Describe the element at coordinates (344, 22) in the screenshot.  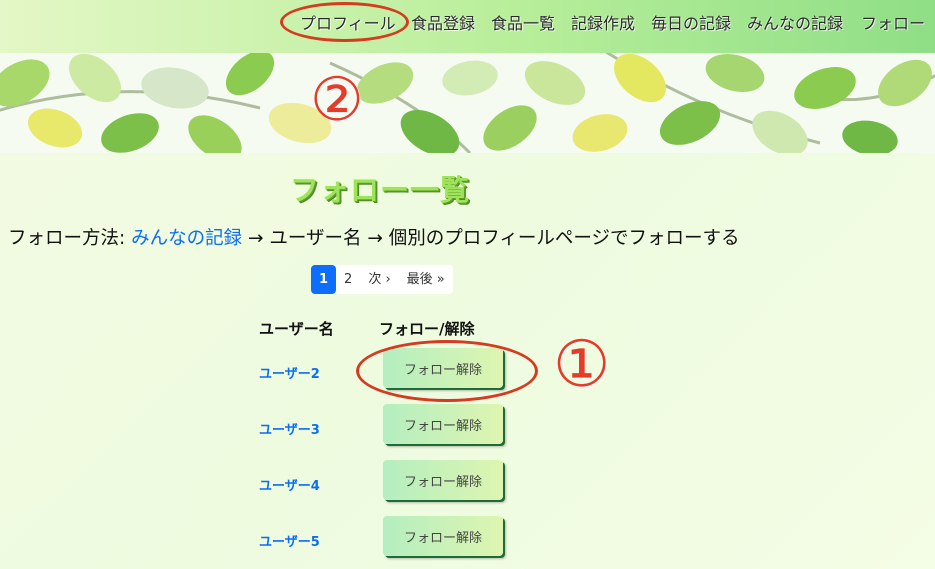
I see `annotation-oval-profile` at that location.